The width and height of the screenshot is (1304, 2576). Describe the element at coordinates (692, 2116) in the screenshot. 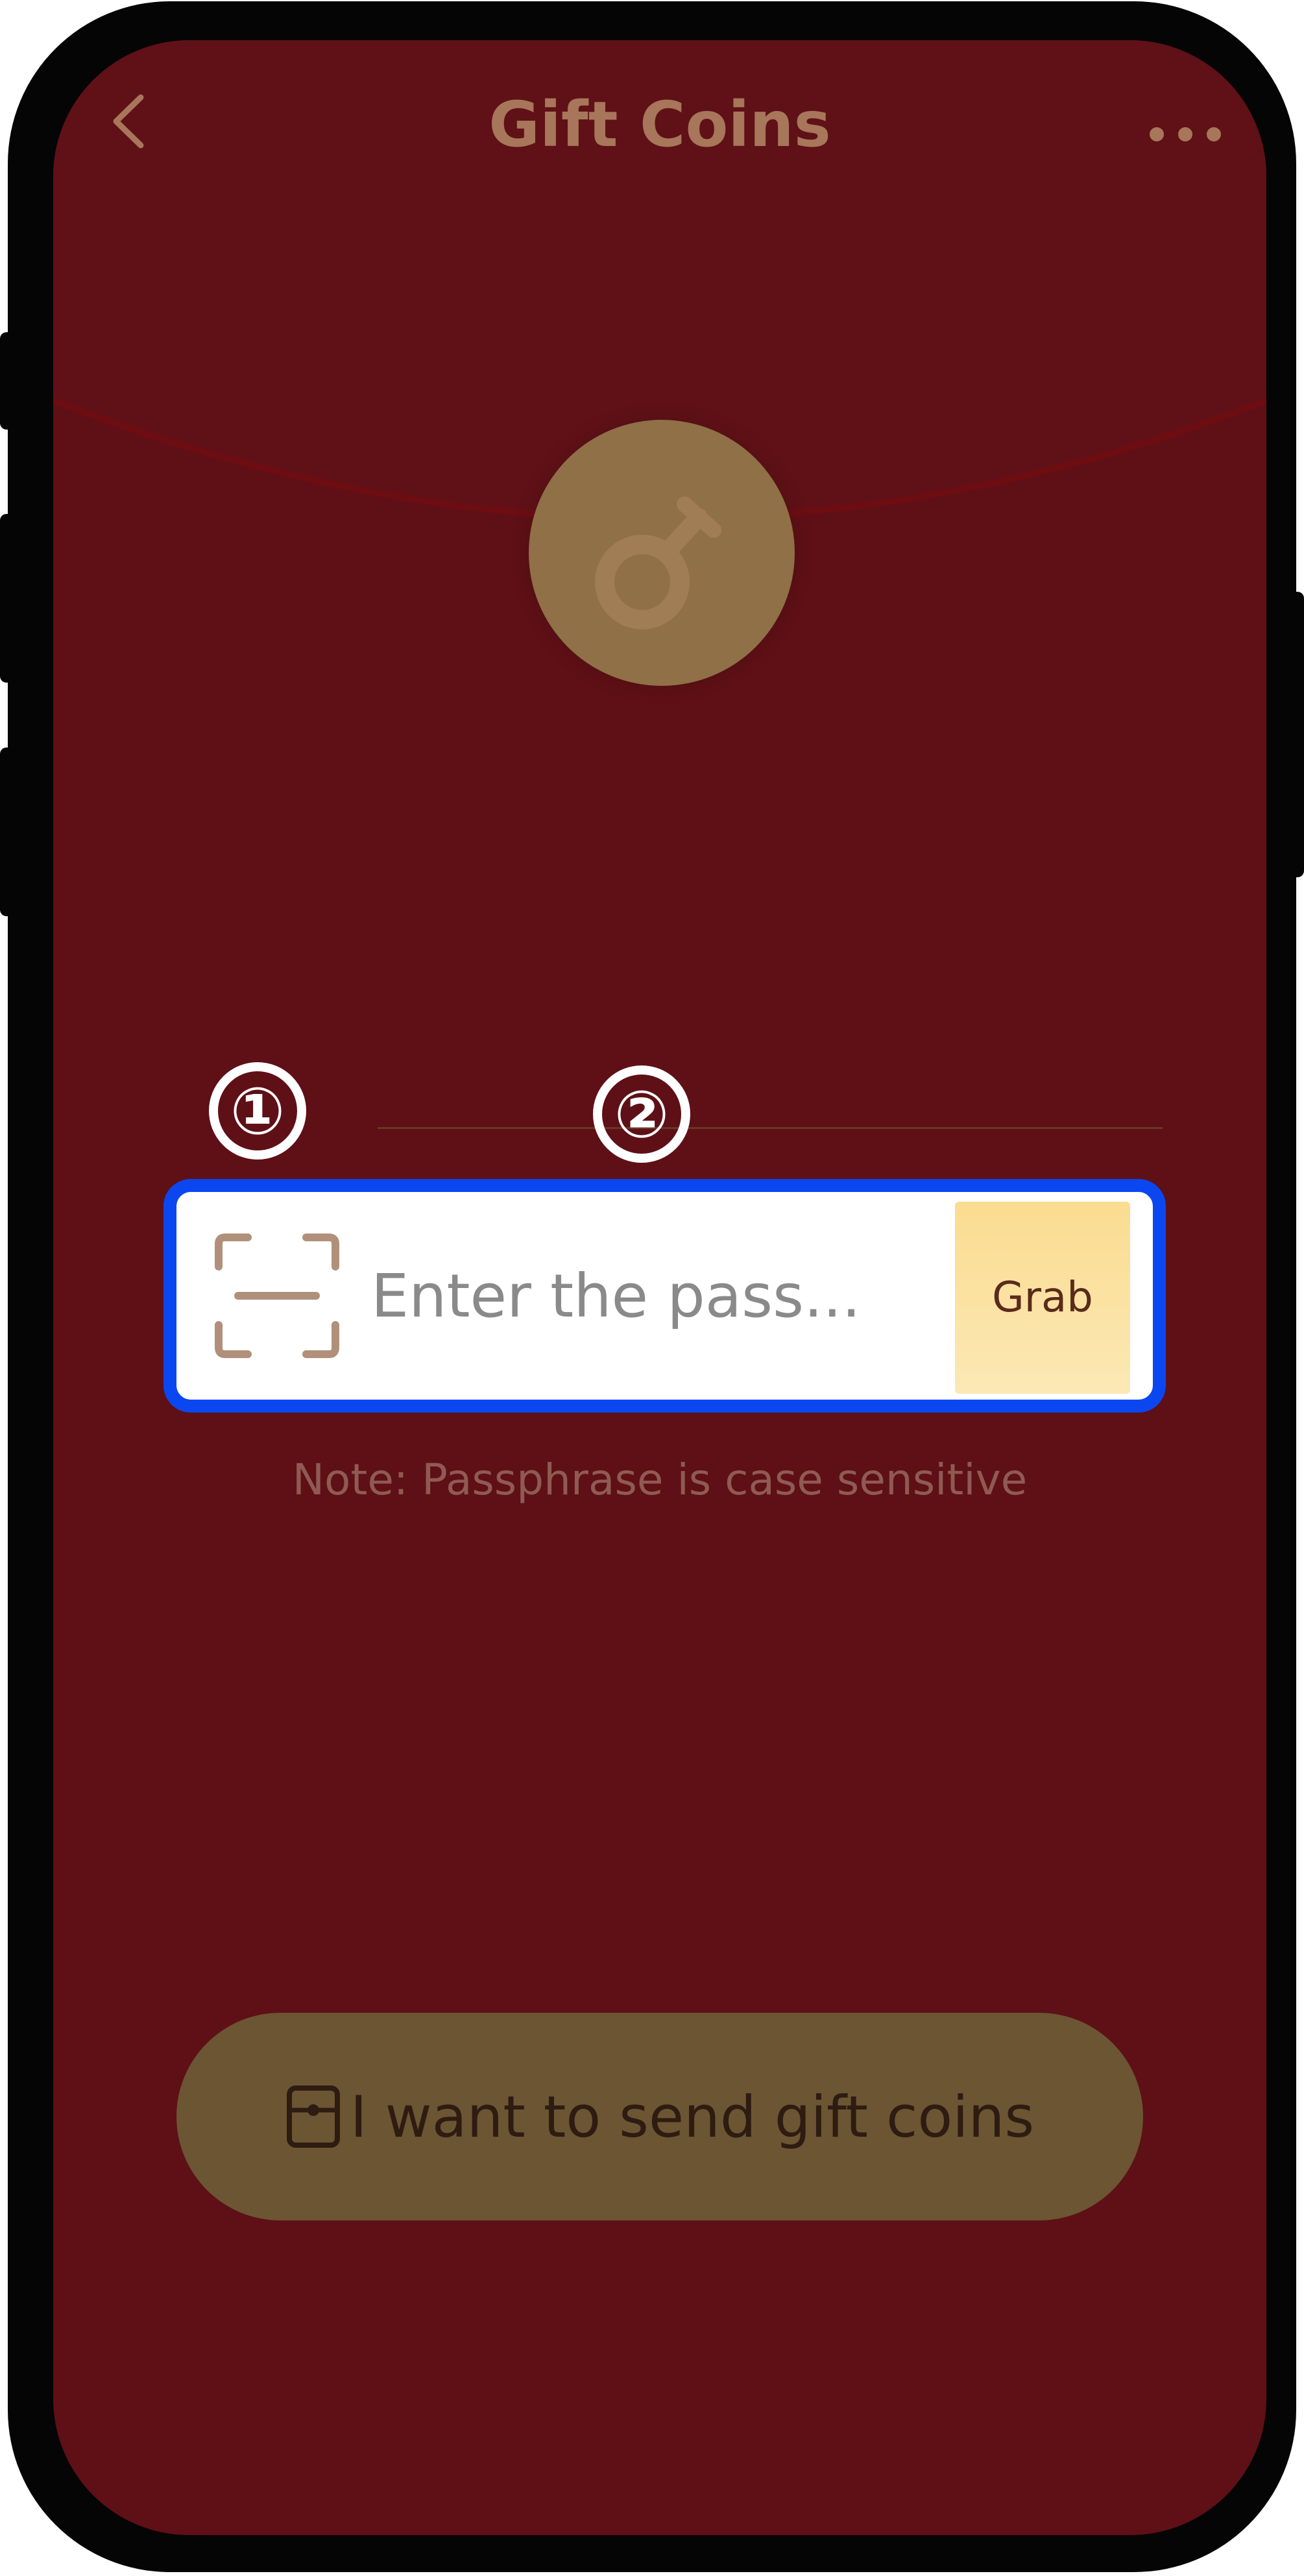

I see `send-gift-coins-label: I want to send gift coins` at that location.